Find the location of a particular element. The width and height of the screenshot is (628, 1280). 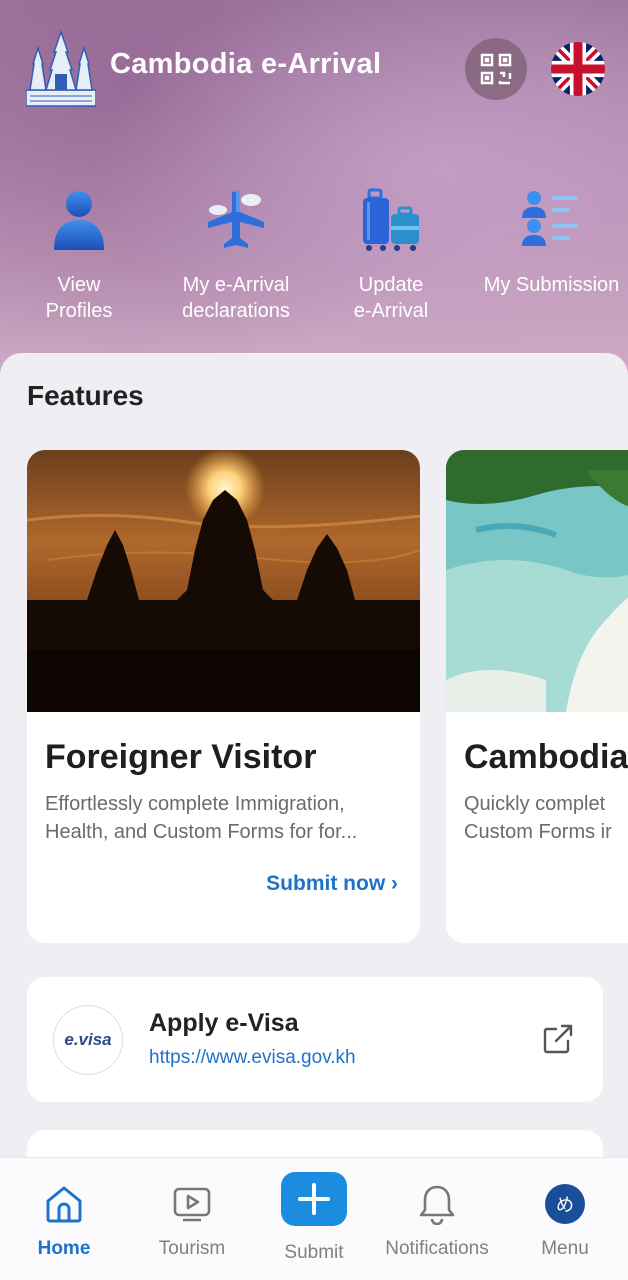

nav-label: Menu is located at coordinates (565, 1248).